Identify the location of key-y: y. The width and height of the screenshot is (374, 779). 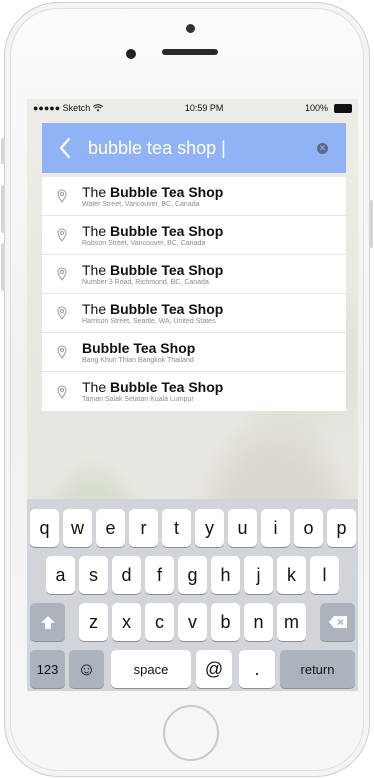
(209, 528).